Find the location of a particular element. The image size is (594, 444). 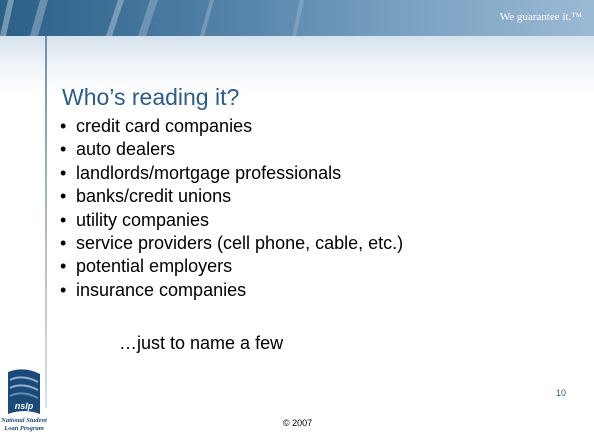

bullet-item: • utility companies is located at coordinates (231, 220).